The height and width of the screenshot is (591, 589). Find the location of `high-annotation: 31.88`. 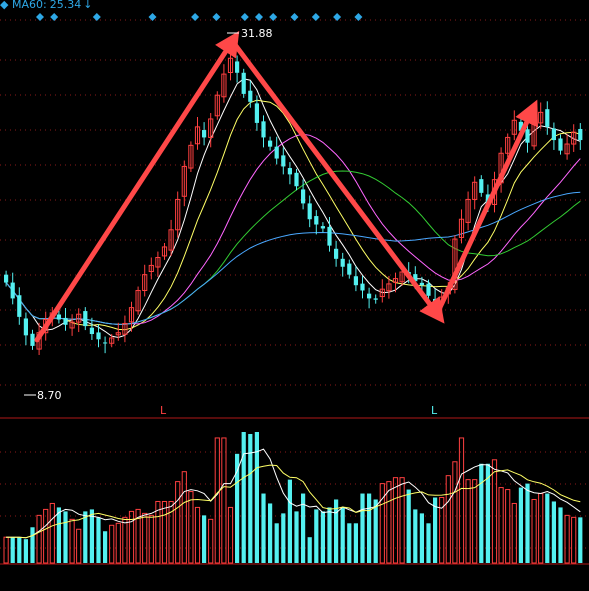

high-annotation: 31.88 is located at coordinates (250, 33).